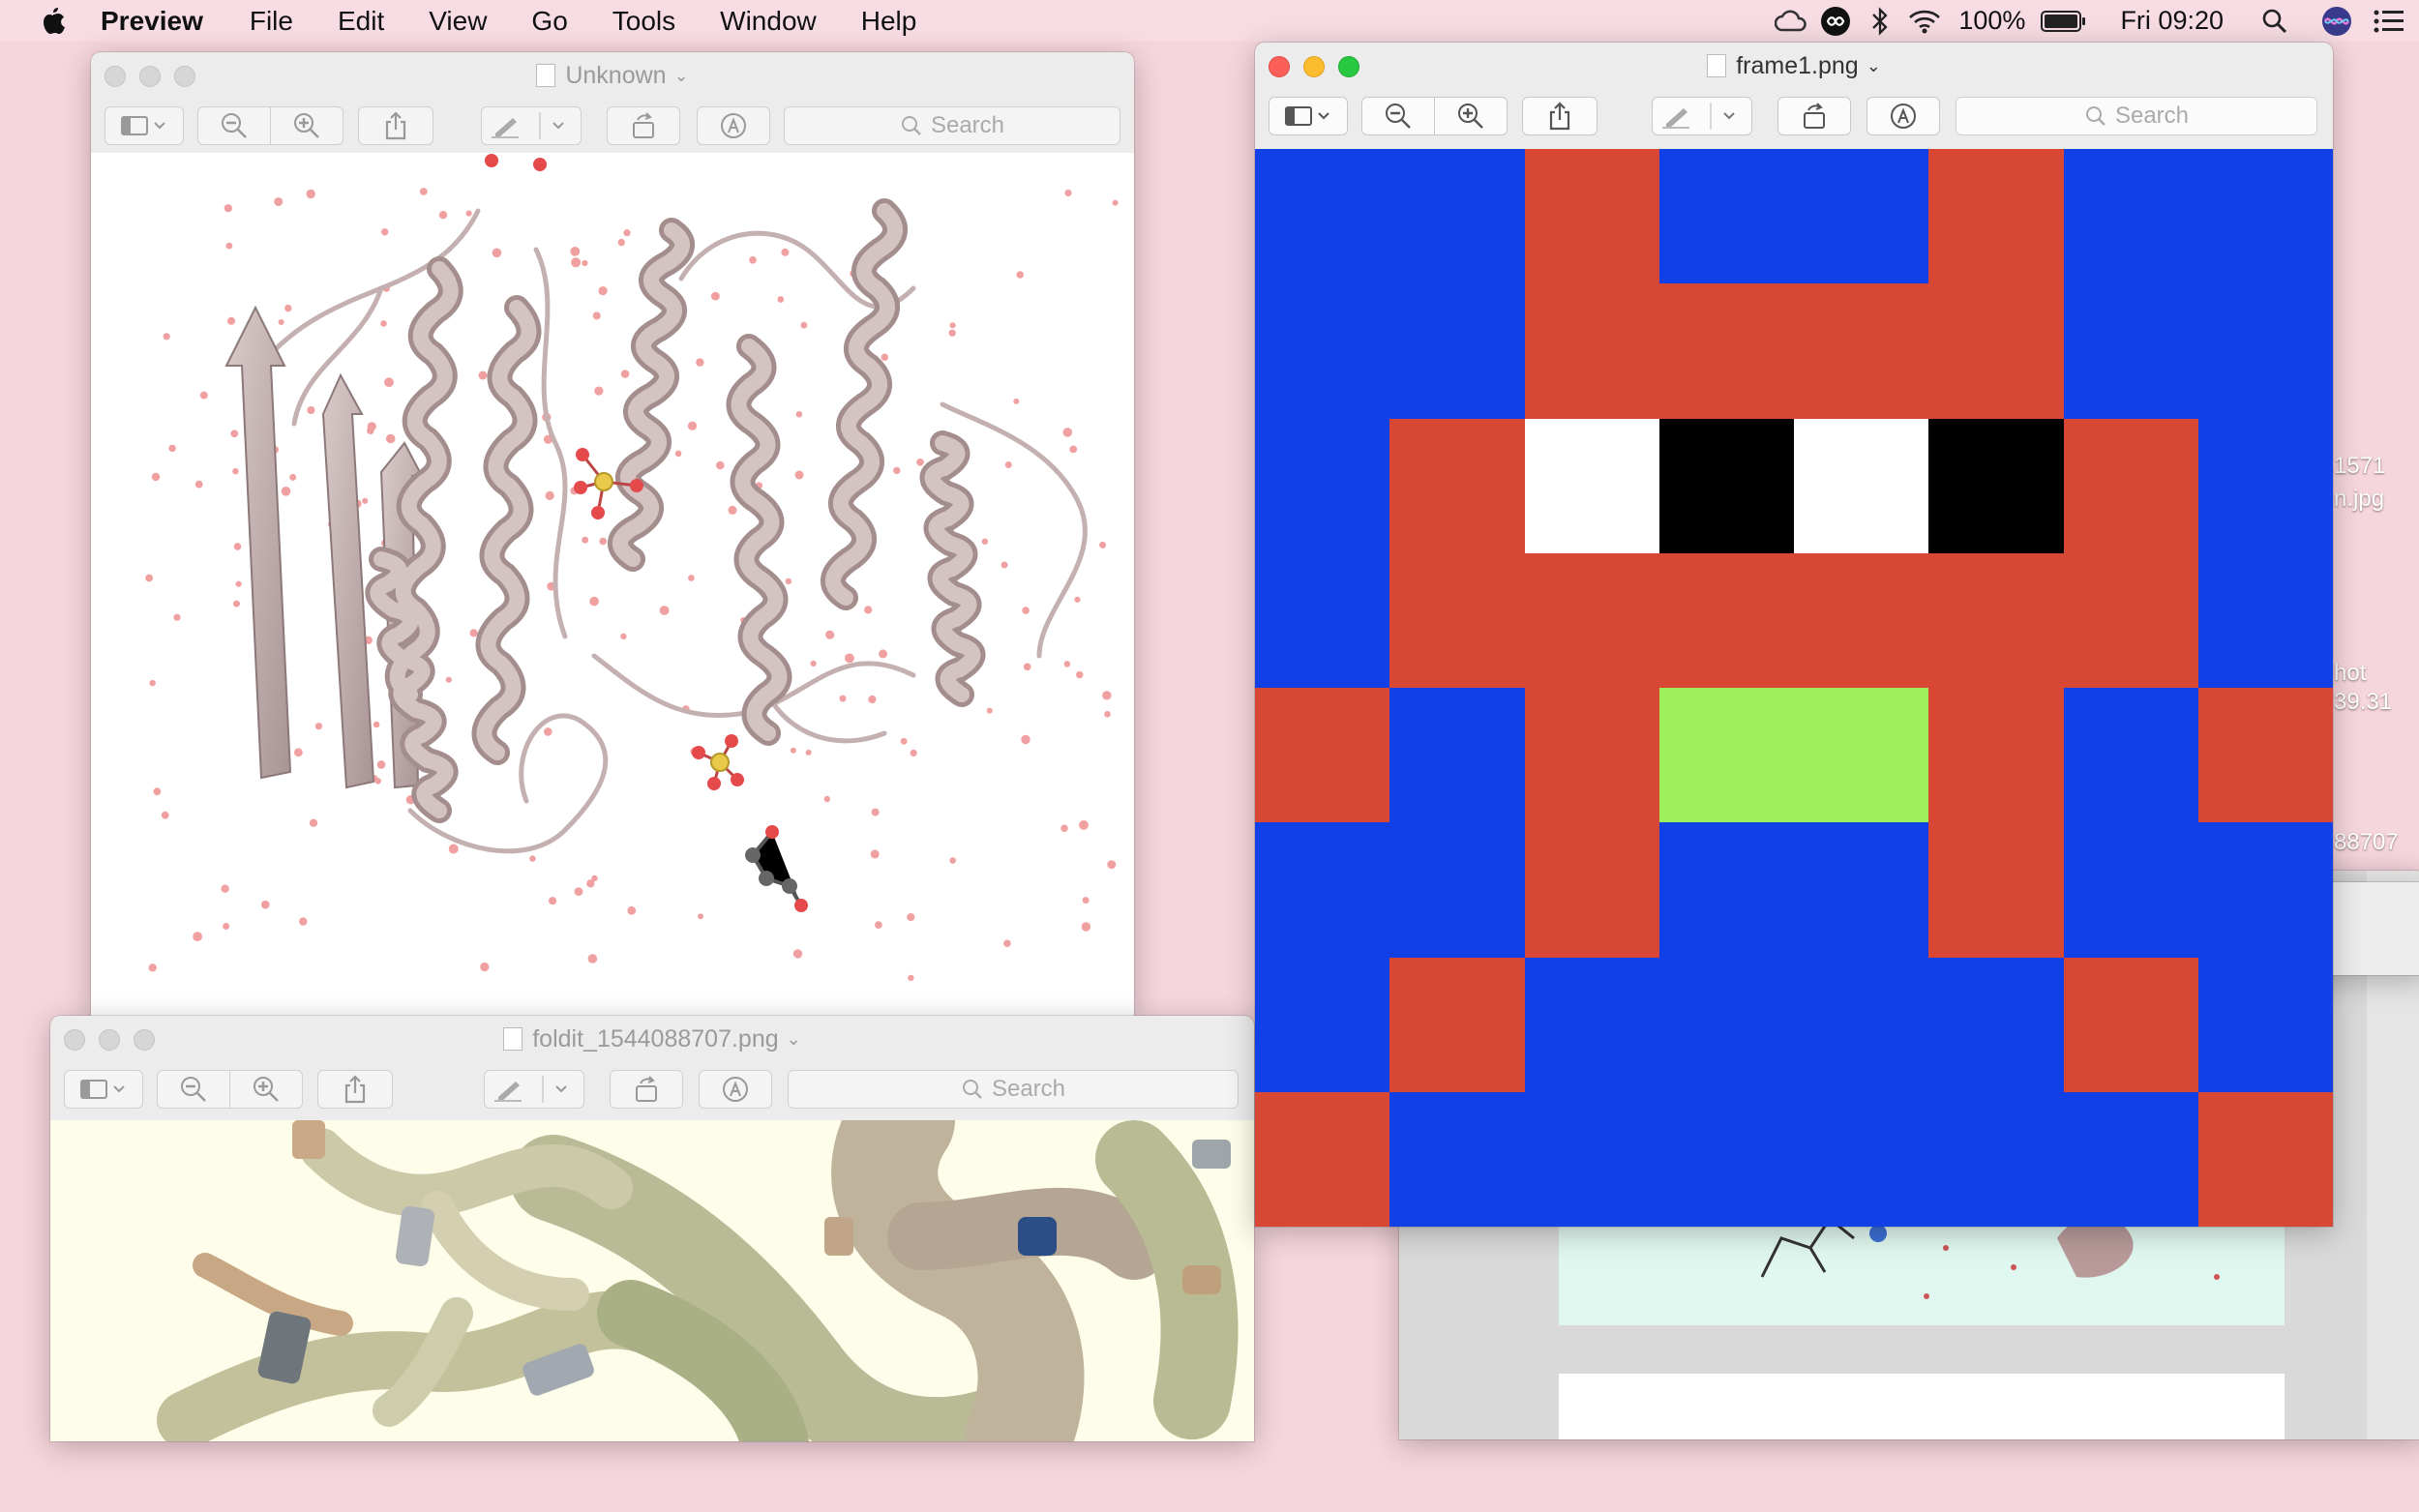 The width and height of the screenshot is (2419, 1512). What do you see at coordinates (1992, 21) in the screenshot?
I see `battery-percentage: 100%` at bounding box center [1992, 21].